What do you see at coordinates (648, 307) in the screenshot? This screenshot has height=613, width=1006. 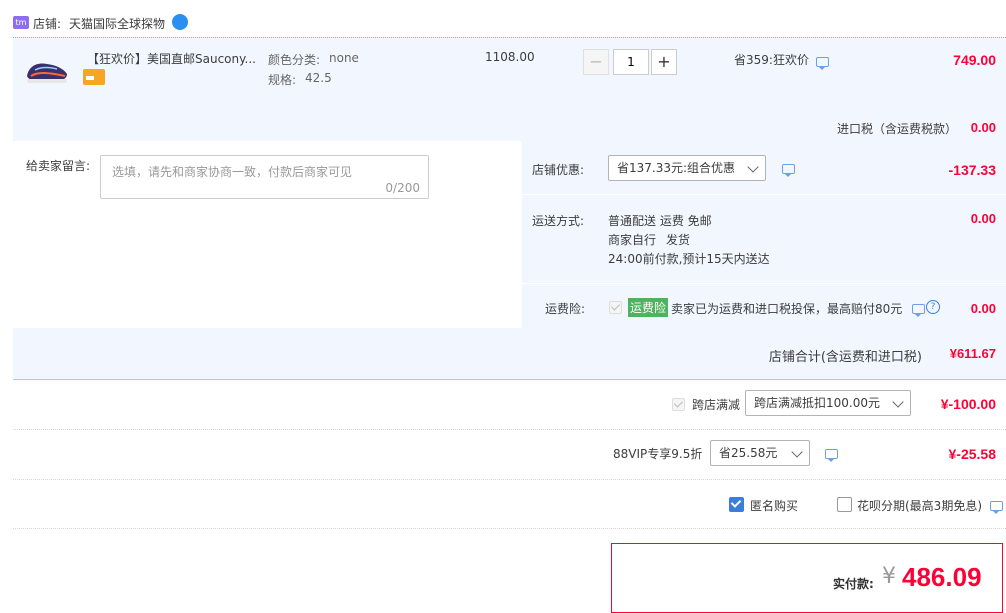 I see `insurance-badge: 运费险` at bounding box center [648, 307].